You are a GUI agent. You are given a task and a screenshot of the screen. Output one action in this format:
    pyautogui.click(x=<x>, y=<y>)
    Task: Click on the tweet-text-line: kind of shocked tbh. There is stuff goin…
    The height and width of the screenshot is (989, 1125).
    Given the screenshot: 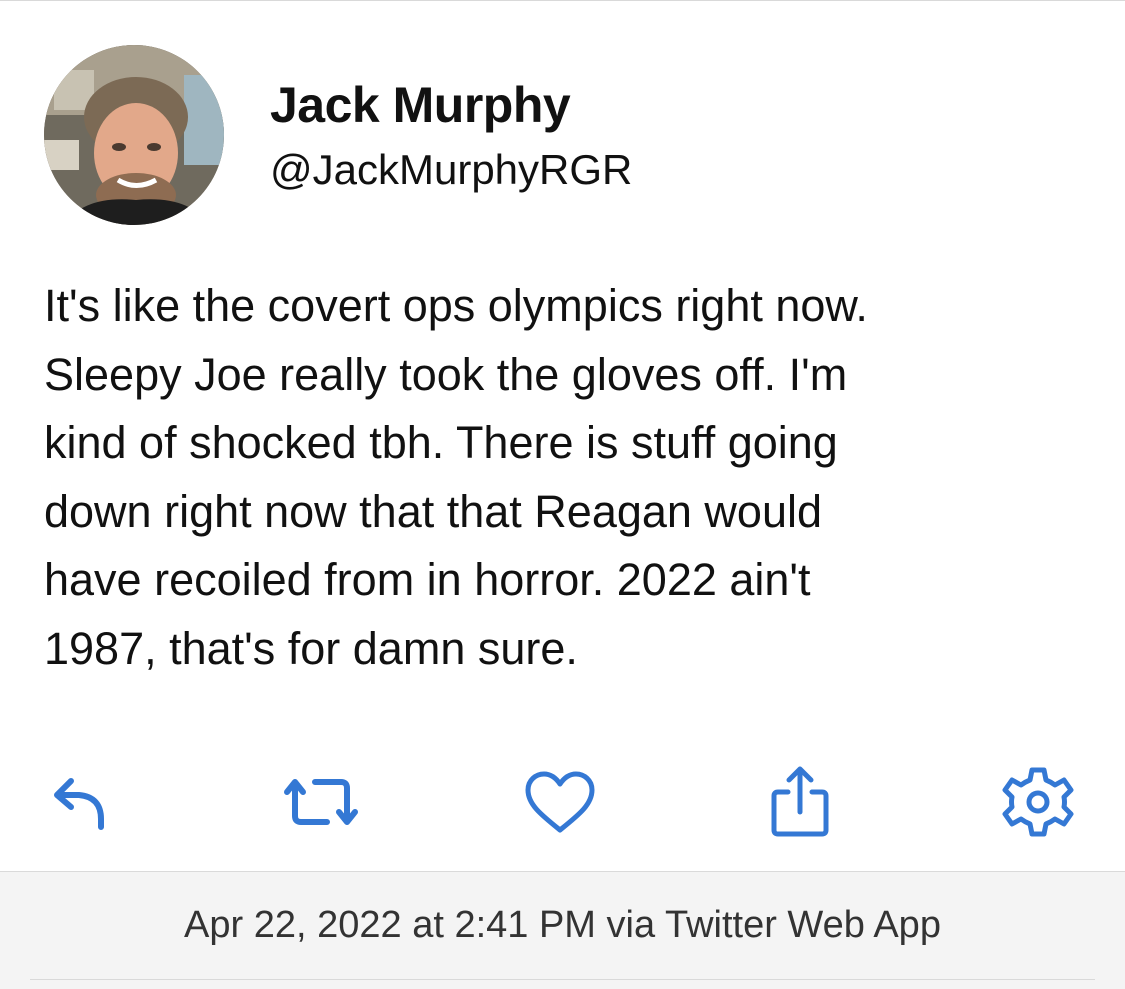 What is the action you would take?
    pyautogui.click(x=441, y=442)
    